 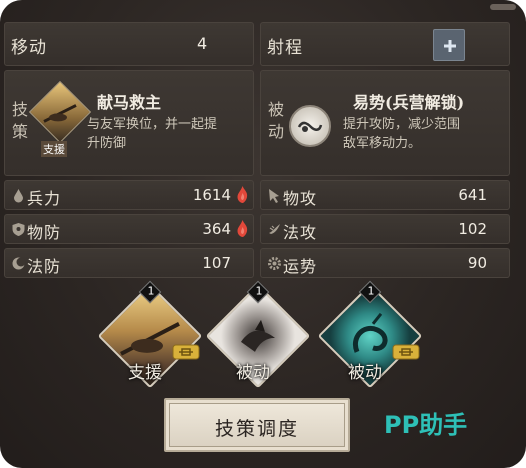 I want to click on skill-dispatch-label: 技策调度, so click(x=256, y=429).